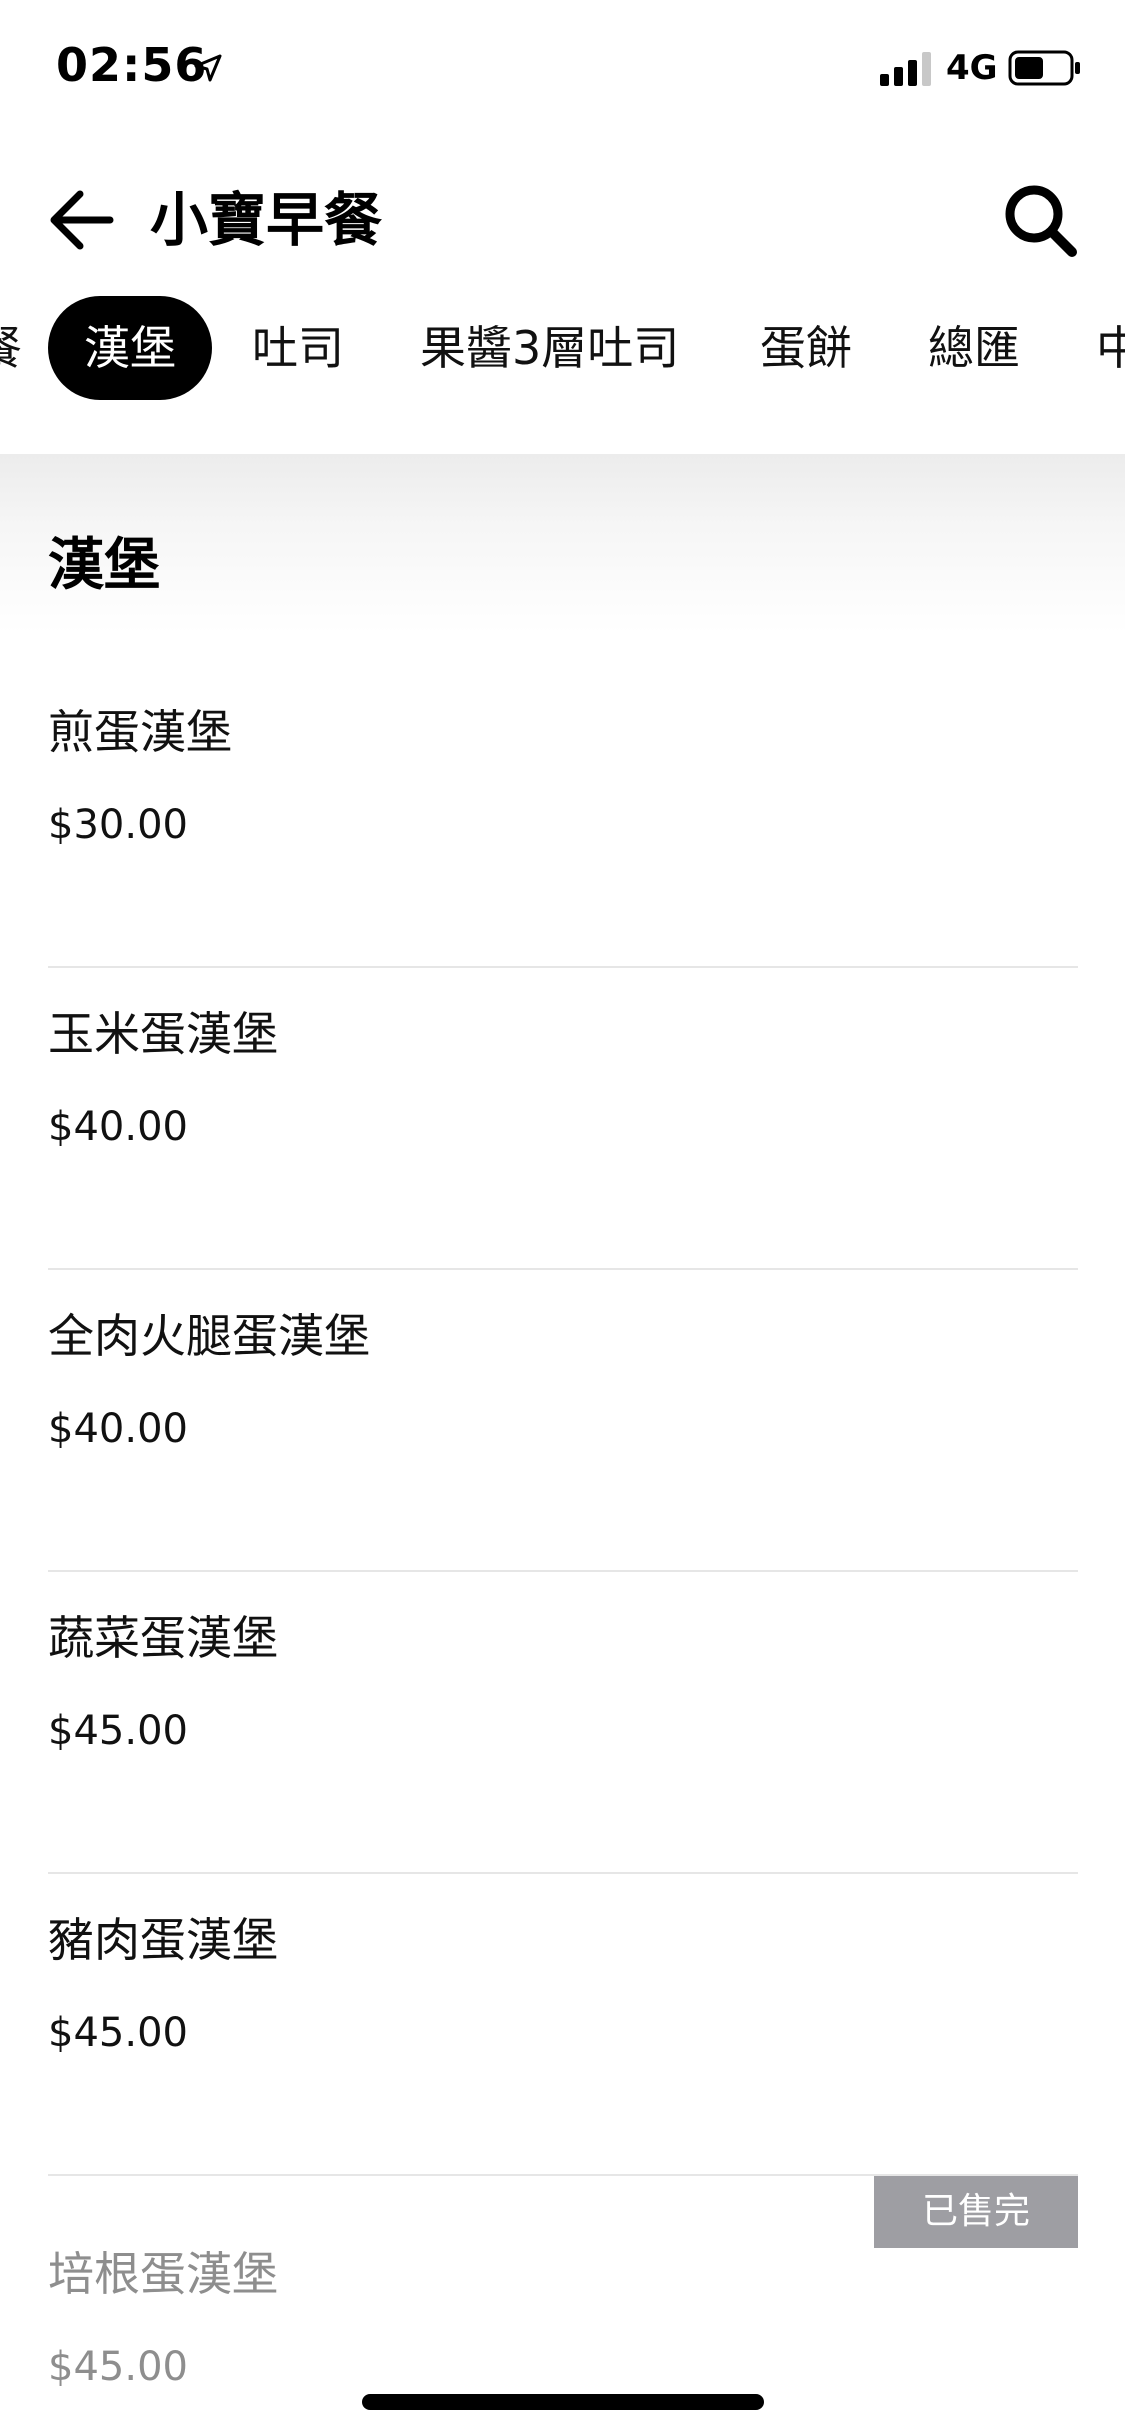 Image resolution: width=1125 pixels, height=2436 pixels. I want to click on section-title: 漢堡, so click(104, 565).